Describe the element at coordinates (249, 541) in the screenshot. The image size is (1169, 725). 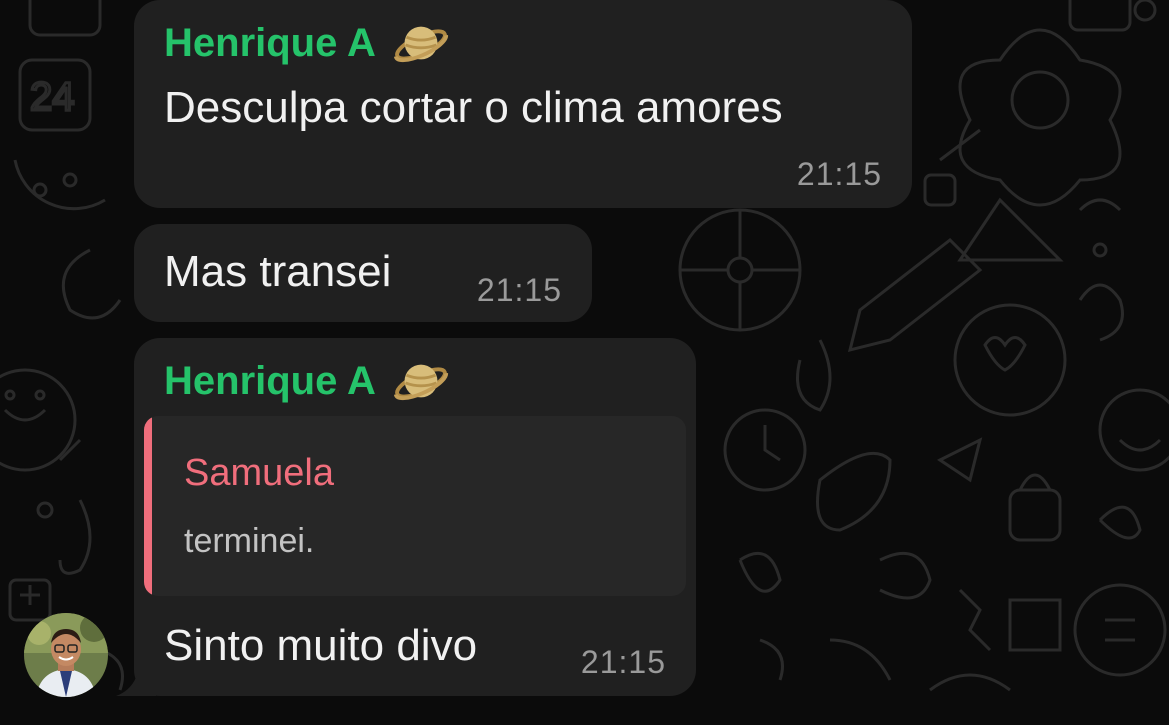
I see `quote-text: terminei.` at that location.